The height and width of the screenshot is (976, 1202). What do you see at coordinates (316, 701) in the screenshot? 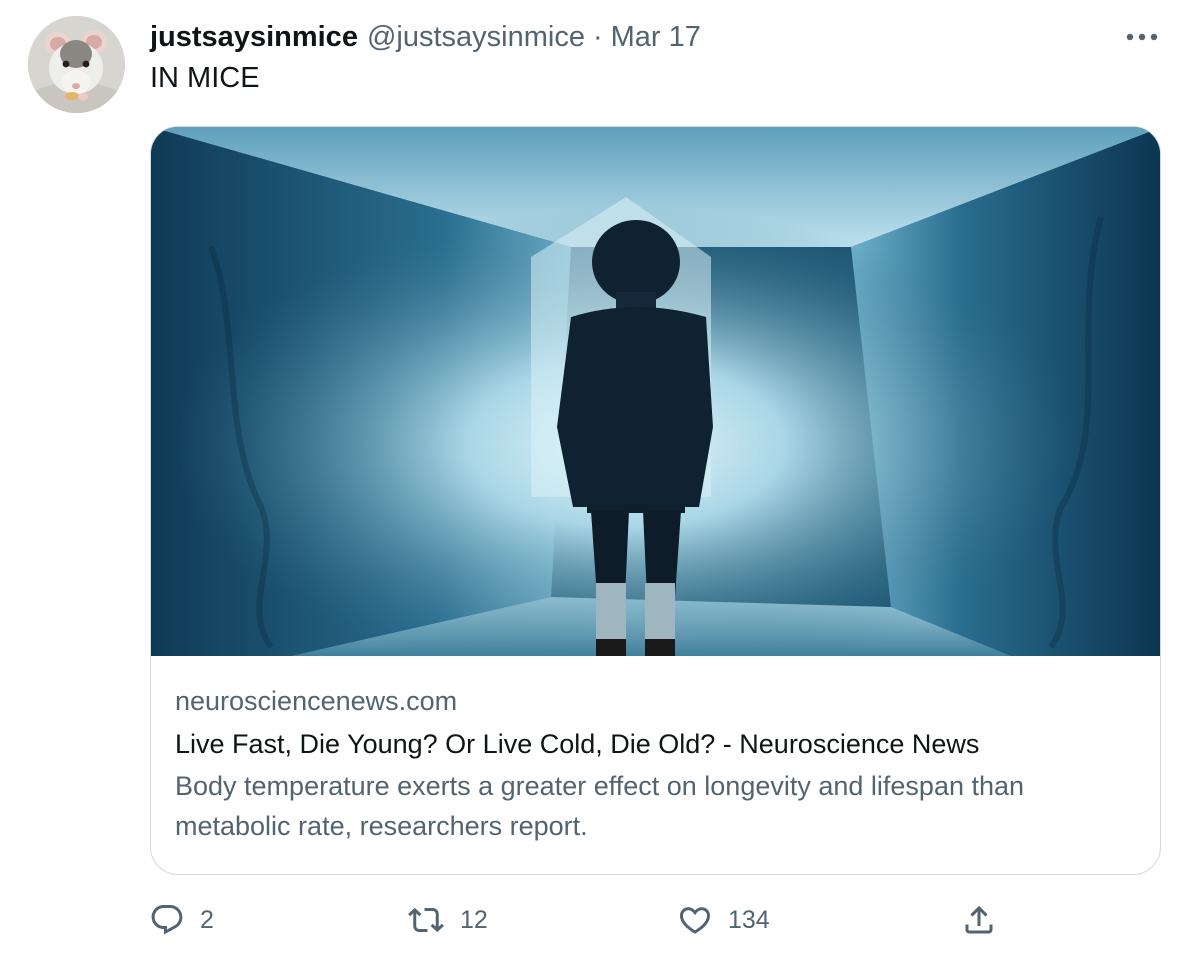
I see `card-domain: neurosciencenews.com` at bounding box center [316, 701].